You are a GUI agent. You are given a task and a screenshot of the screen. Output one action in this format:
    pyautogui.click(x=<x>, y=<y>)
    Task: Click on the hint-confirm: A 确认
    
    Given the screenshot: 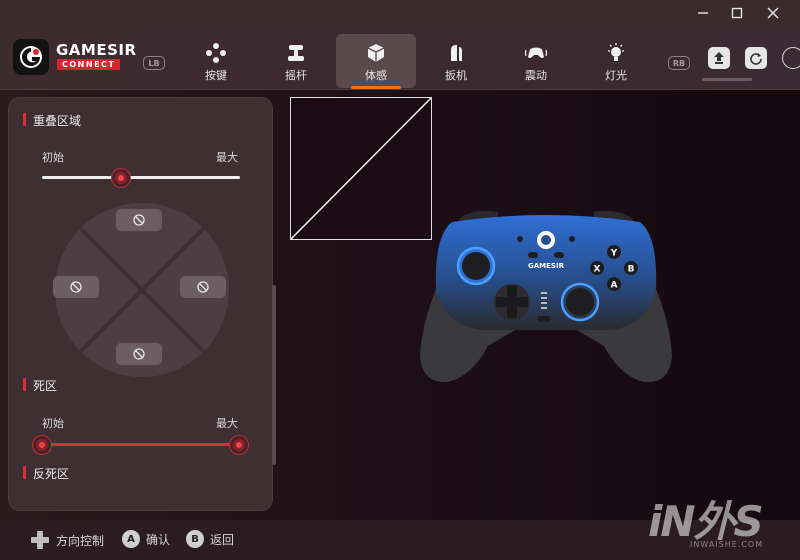 What is the action you would take?
    pyautogui.click(x=146, y=539)
    